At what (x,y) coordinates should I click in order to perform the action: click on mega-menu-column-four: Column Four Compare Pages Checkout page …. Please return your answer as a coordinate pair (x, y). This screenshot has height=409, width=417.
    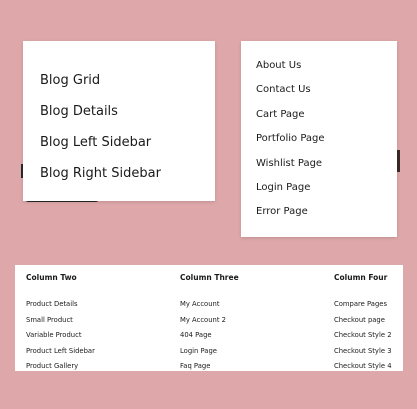
    Looking at the image, I should click on (363, 320).